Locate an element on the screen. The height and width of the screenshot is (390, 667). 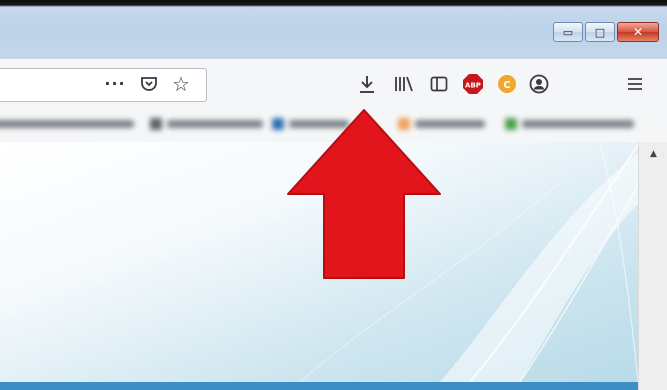
scroll-up-arrow-icon: ▲ is located at coordinates (653, 154).